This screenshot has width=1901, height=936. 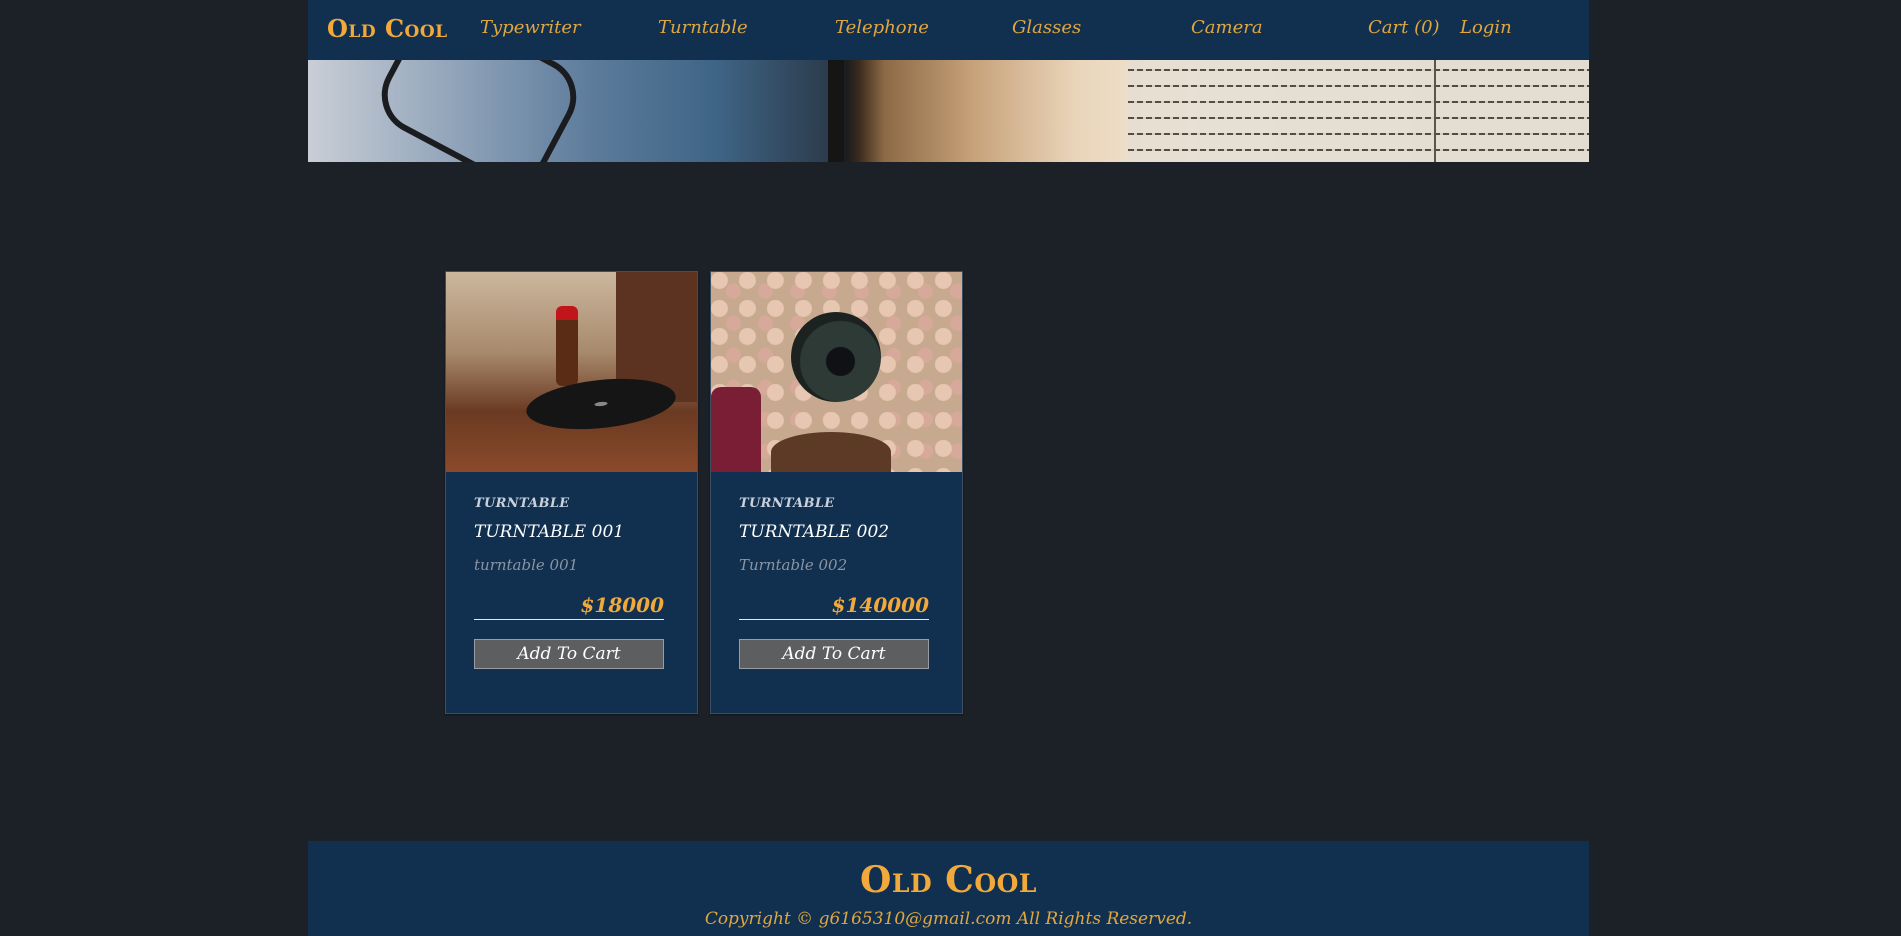 What do you see at coordinates (831, 452) in the screenshot?
I see `table-shape` at bounding box center [831, 452].